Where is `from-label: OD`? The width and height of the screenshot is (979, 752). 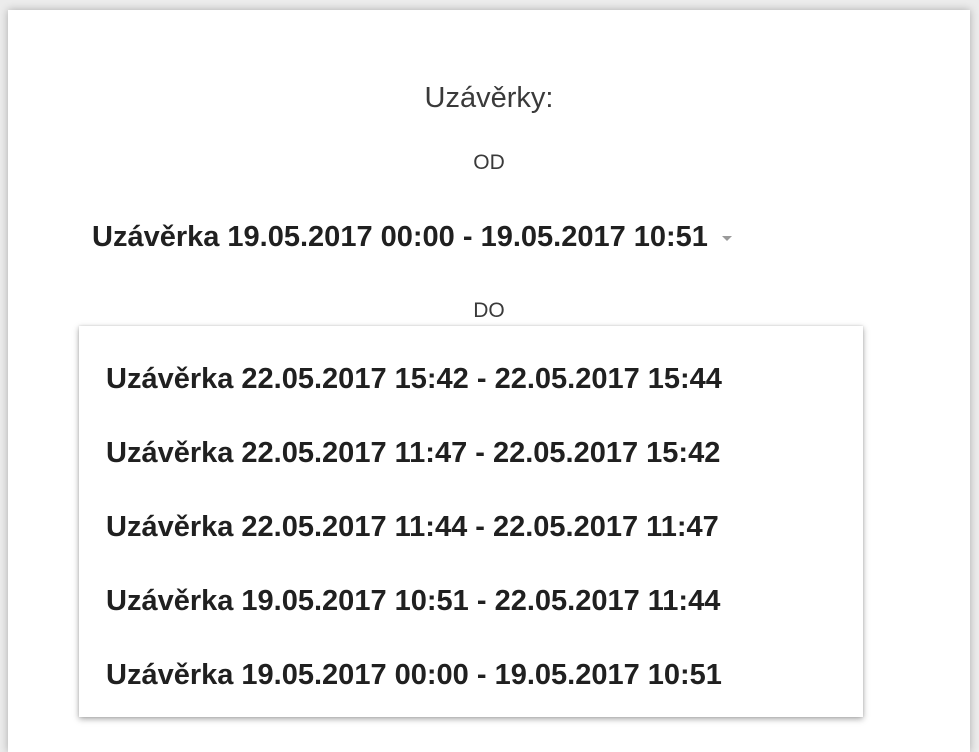 from-label: OD is located at coordinates (489, 162).